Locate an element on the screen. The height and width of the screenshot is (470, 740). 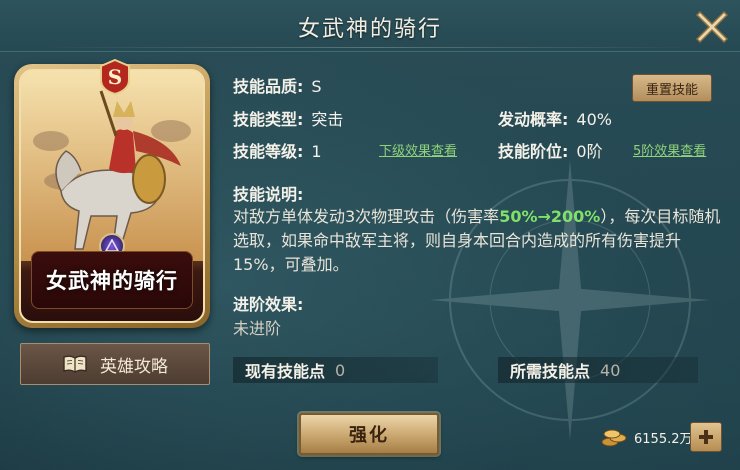
tier-row: 技能阶位: 0阶 is located at coordinates (550, 150).